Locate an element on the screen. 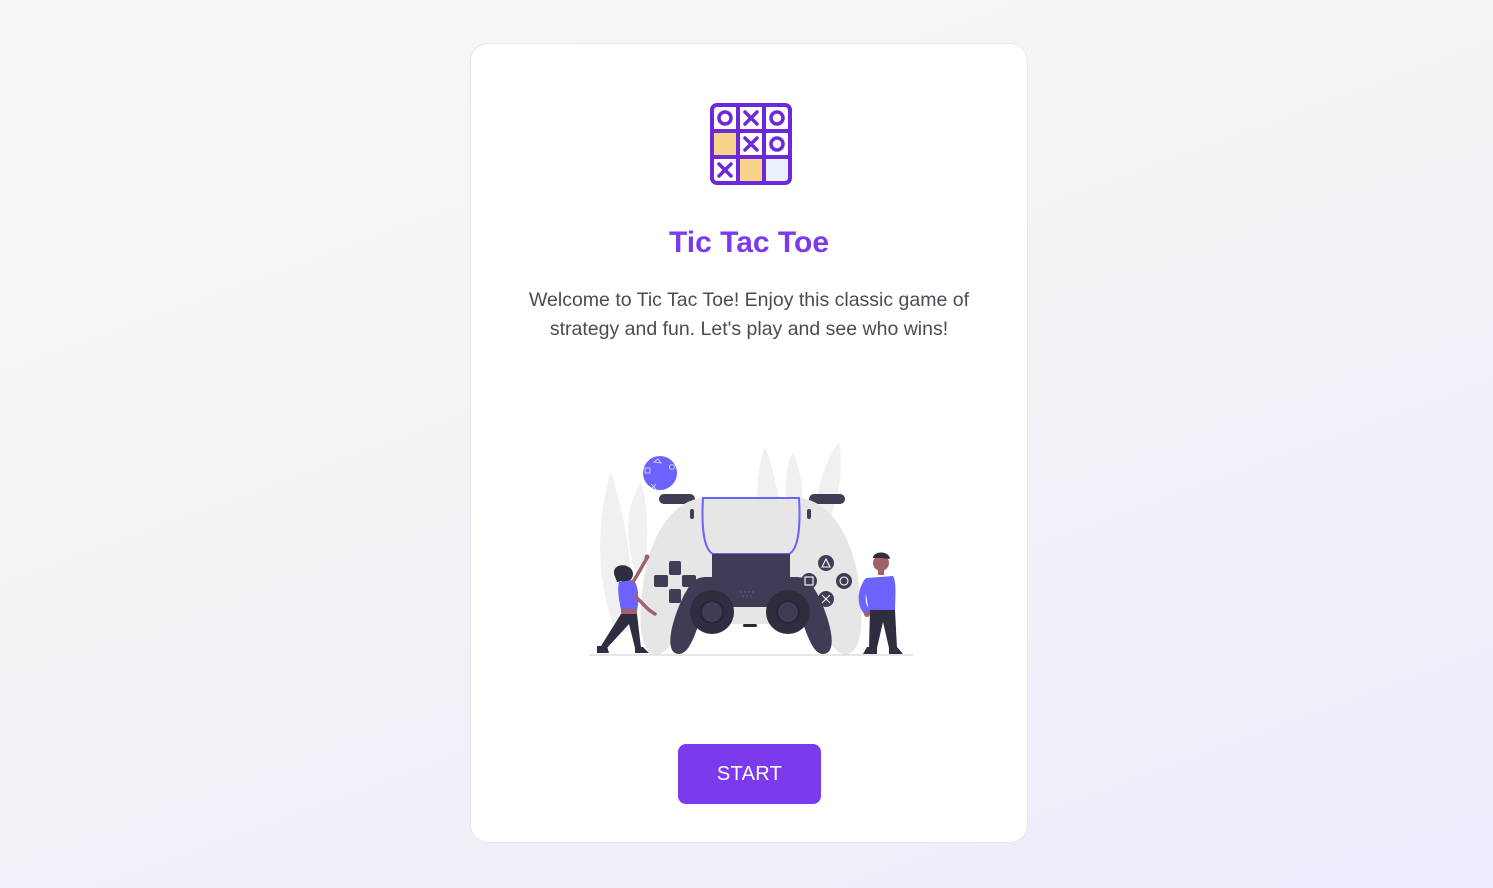 This screenshot has width=1493, height=888. start-button: START is located at coordinates (749, 774).